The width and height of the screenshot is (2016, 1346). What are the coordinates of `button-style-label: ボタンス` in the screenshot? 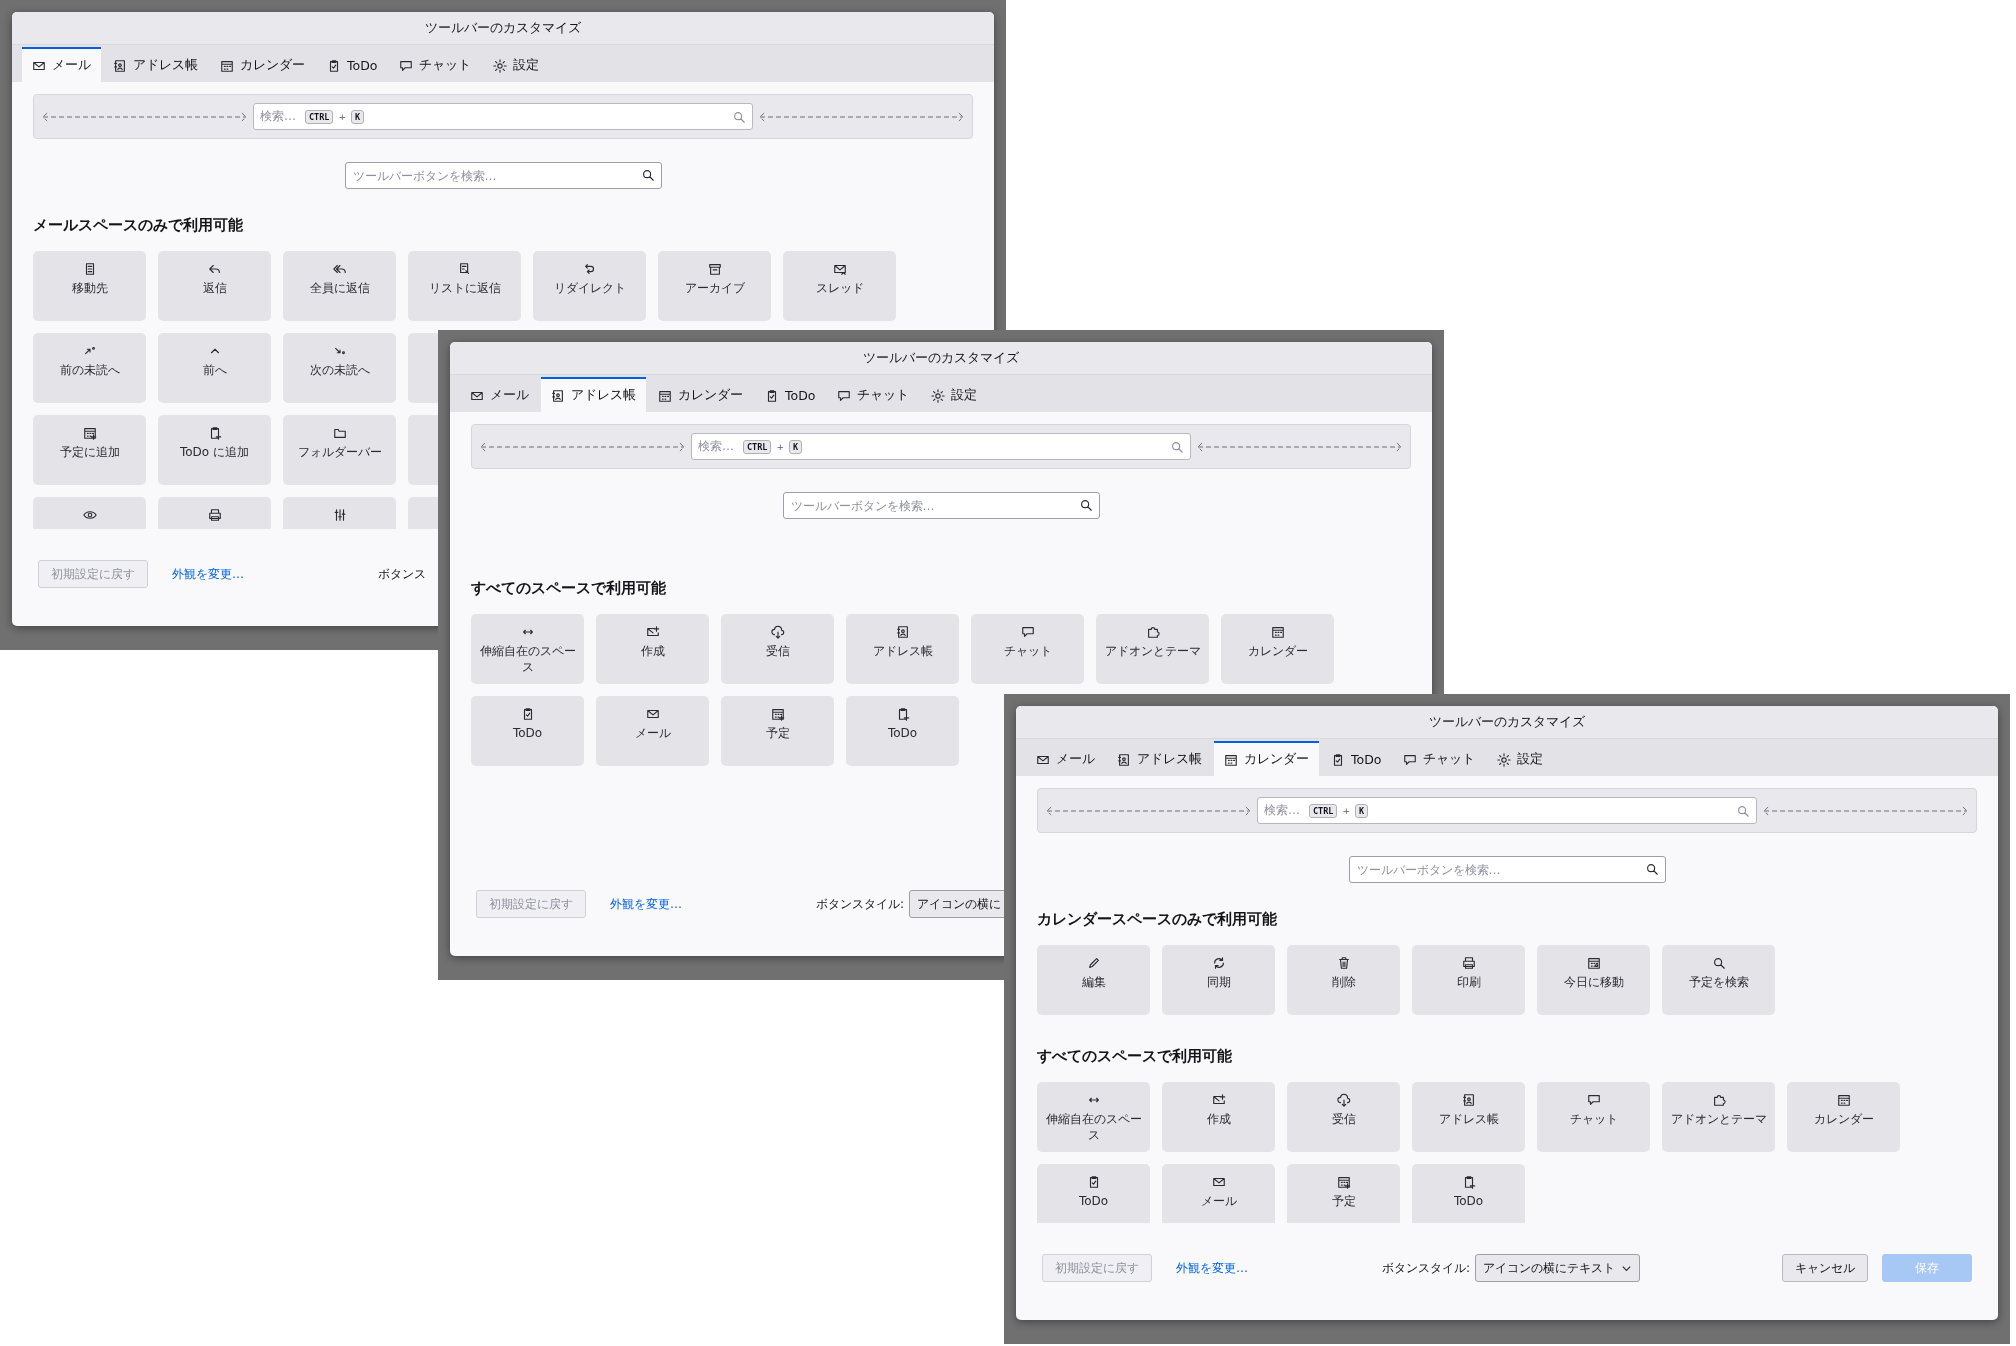 It's located at (402, 574).